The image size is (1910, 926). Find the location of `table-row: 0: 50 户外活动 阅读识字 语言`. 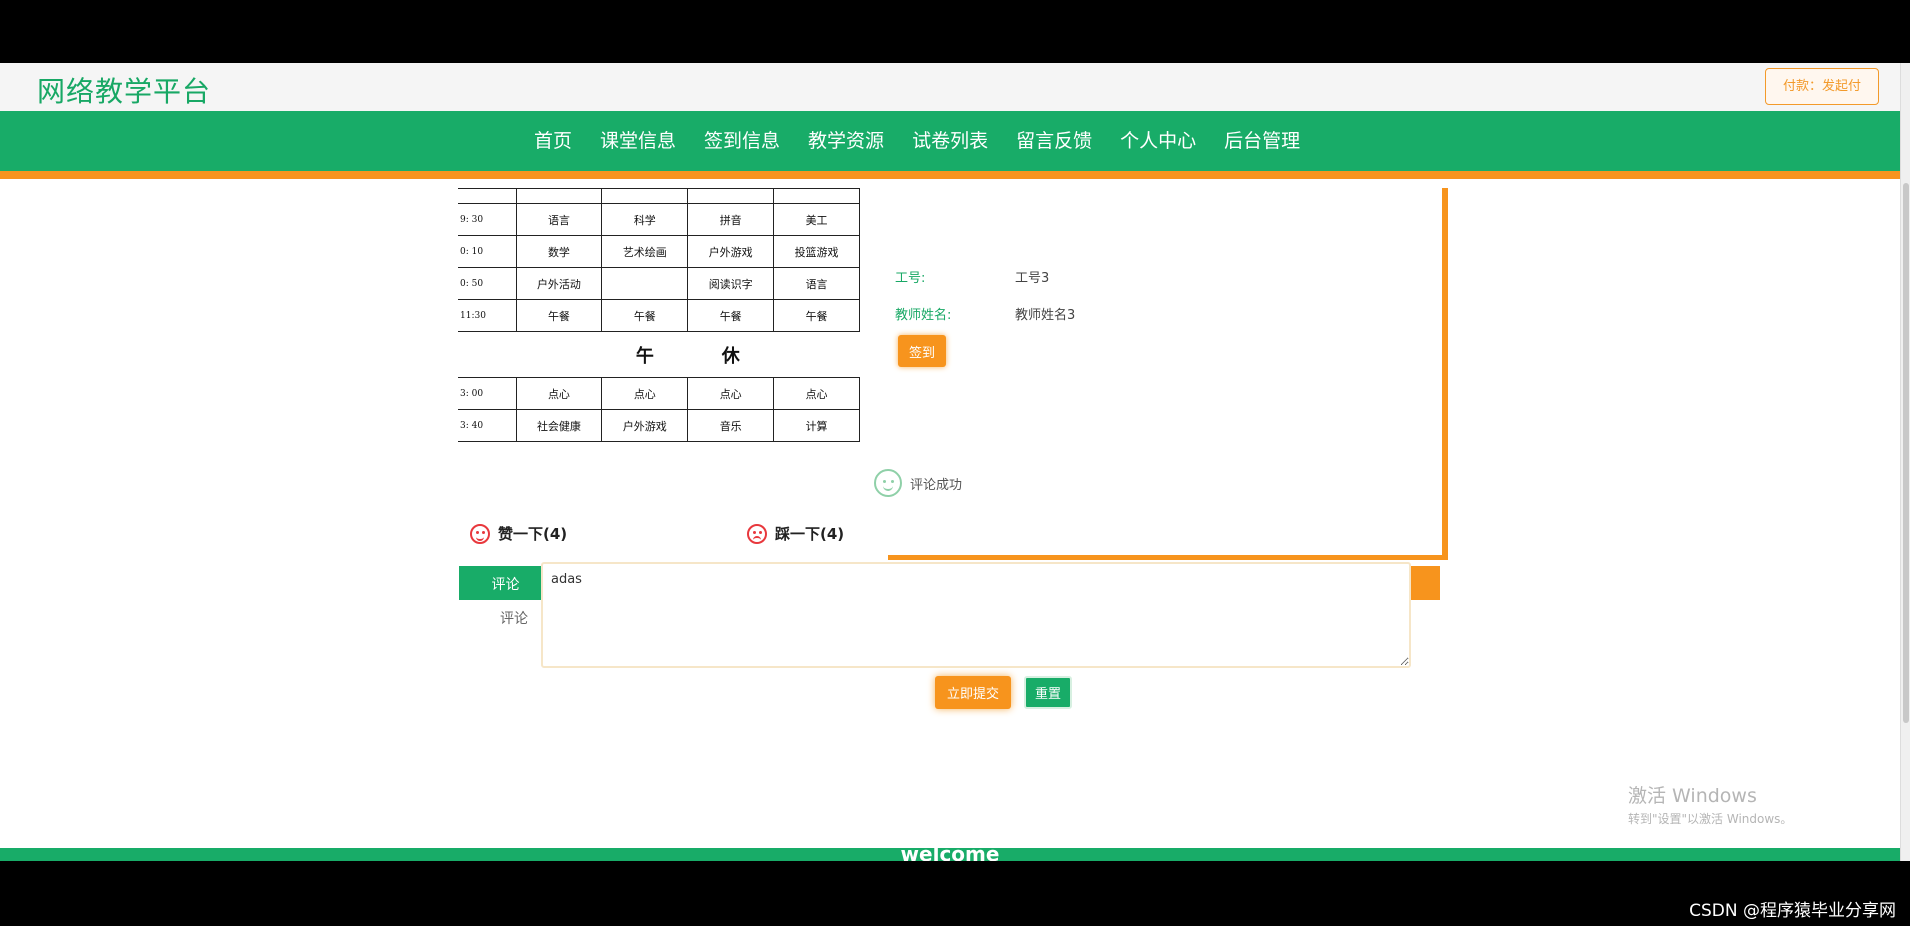

table-row: 0: 50 户外活动 阅读识字 语言 is located at coordinates (659, 283).